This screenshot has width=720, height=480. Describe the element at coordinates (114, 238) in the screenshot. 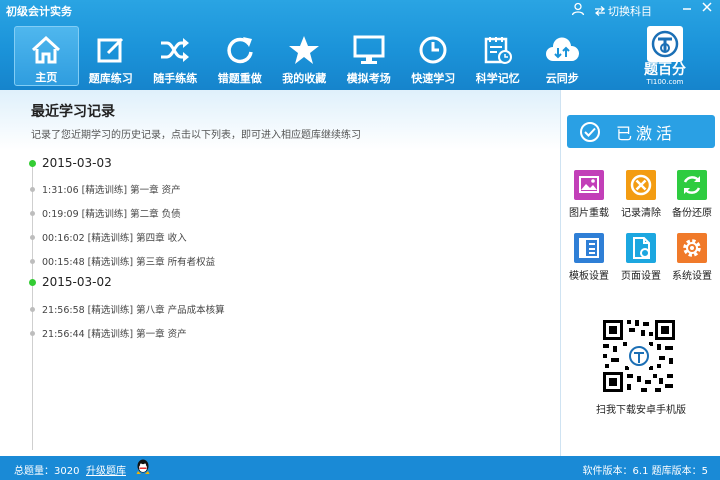

I see `record-text: 00:16:02 [精选训练] 第四章 收入` at that location.